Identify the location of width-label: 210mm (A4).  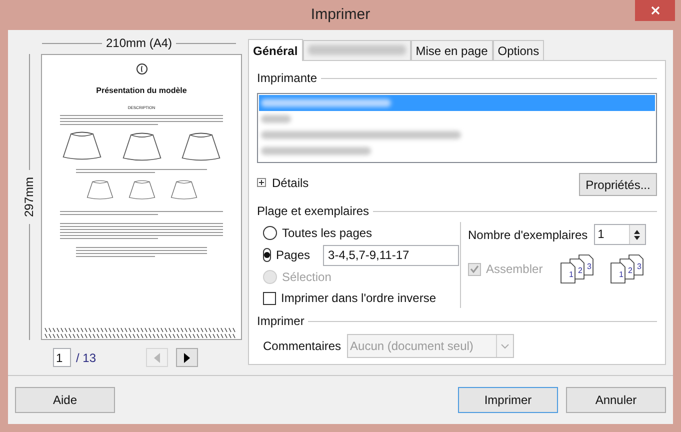
(139, 43).